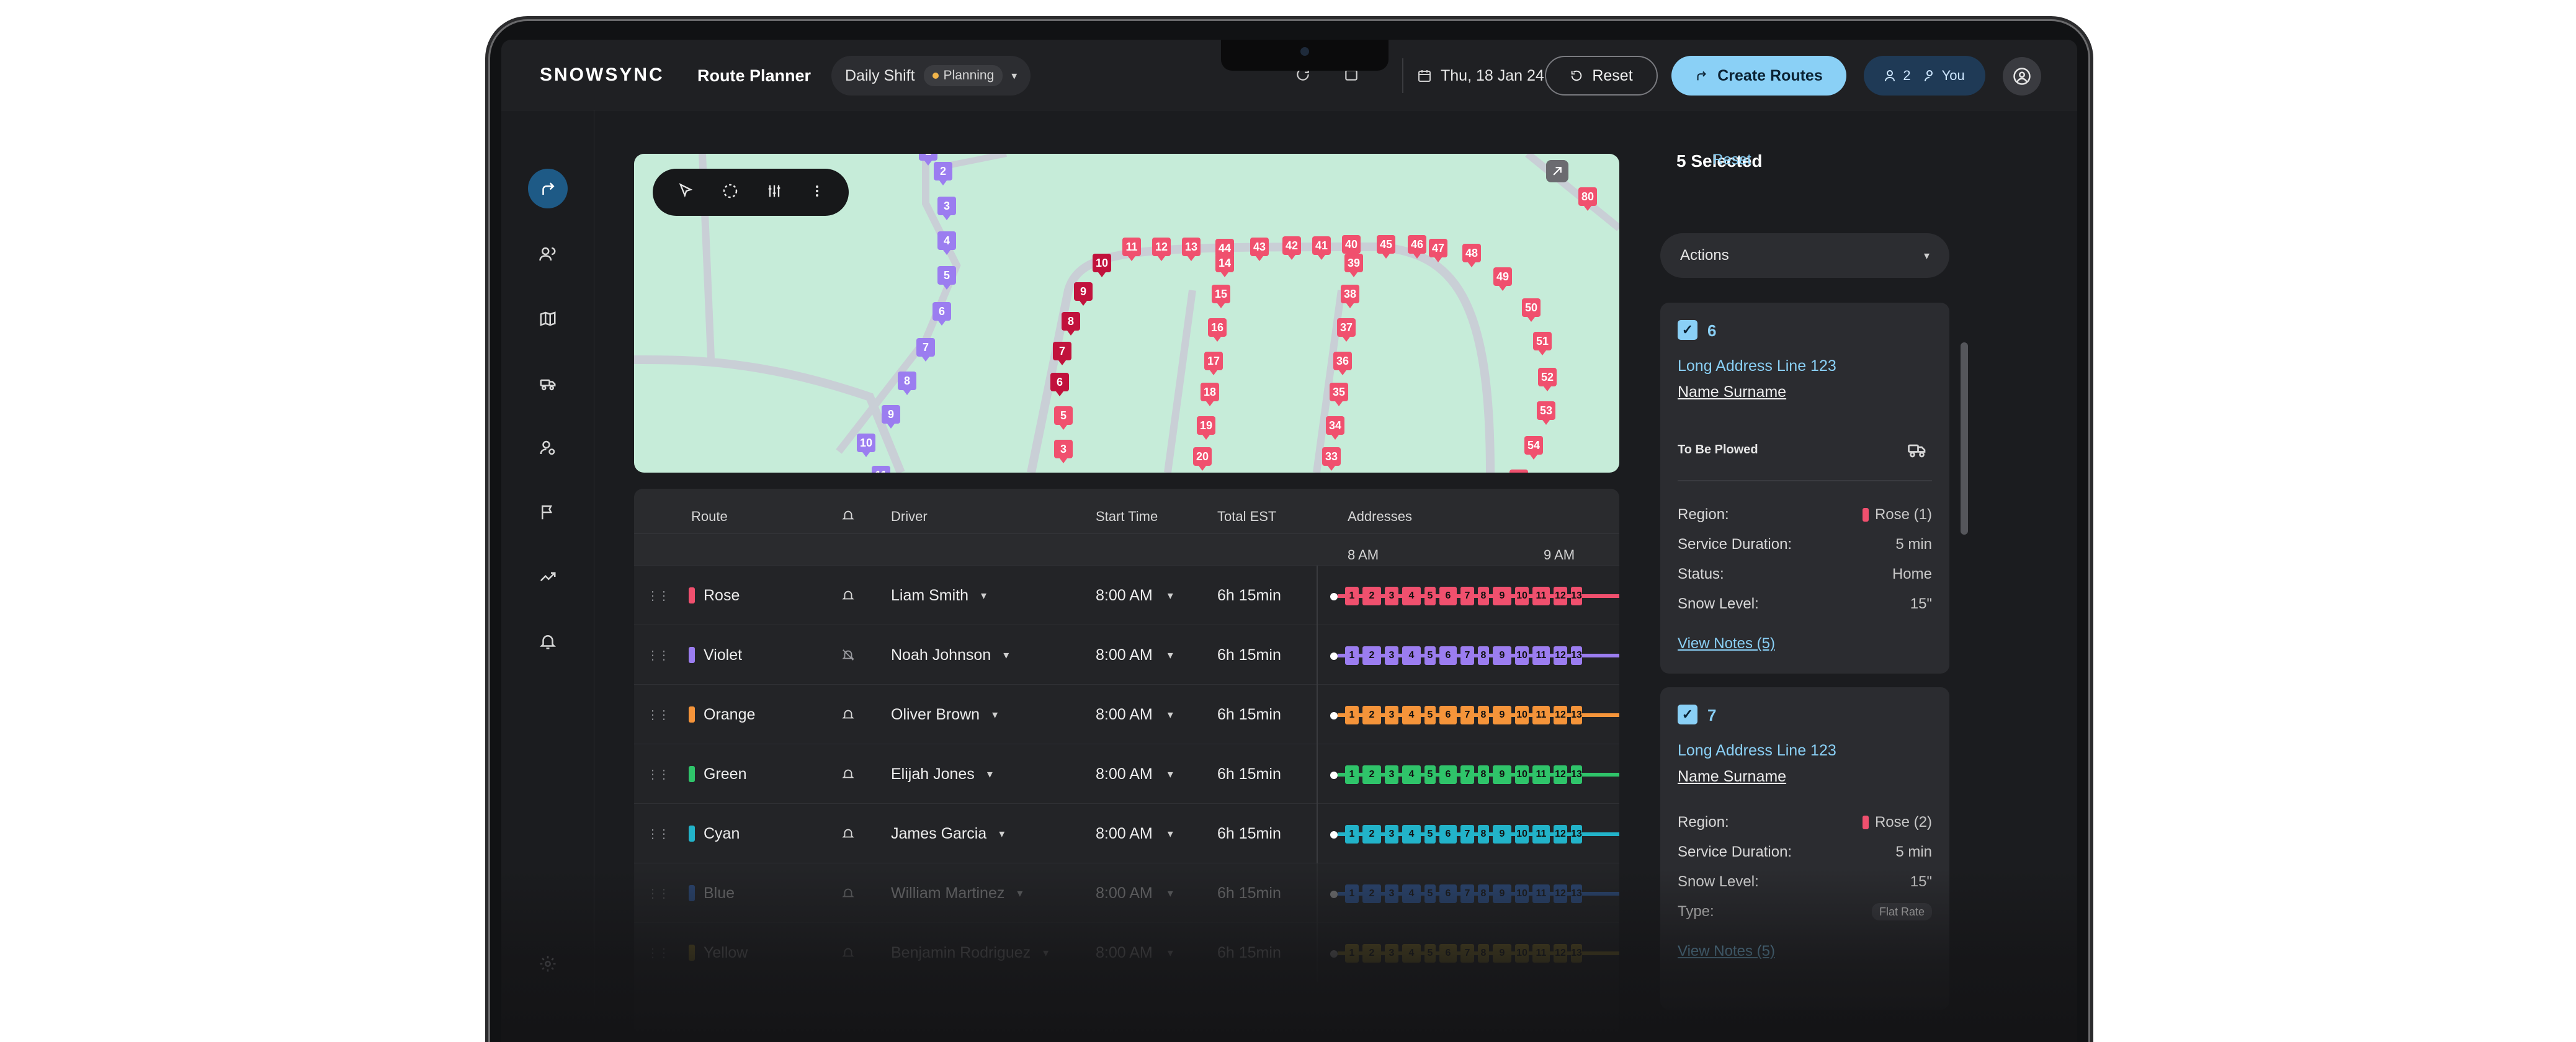 The height and width of the screenshot is (1042, 2576). What do you see at coordinates (1213, 363) in the screenshot?
I see `map-pin-rose: 17` at bounding box center [1213, 363].